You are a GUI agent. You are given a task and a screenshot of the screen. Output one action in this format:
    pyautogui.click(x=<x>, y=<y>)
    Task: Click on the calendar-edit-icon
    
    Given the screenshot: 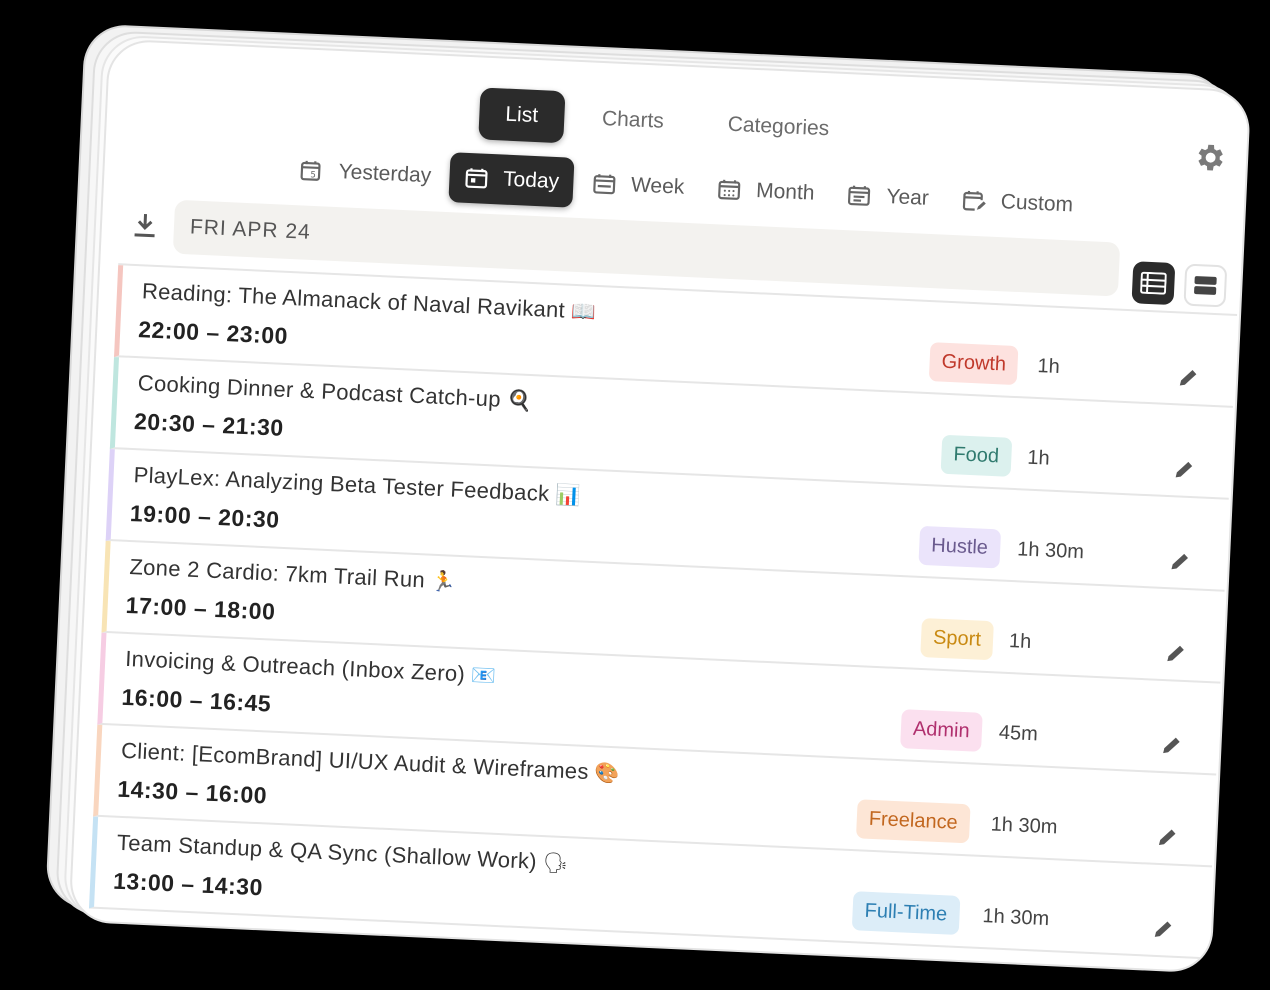 What is the action you would take?
    pyautogui.click(x=974, y=200)
    